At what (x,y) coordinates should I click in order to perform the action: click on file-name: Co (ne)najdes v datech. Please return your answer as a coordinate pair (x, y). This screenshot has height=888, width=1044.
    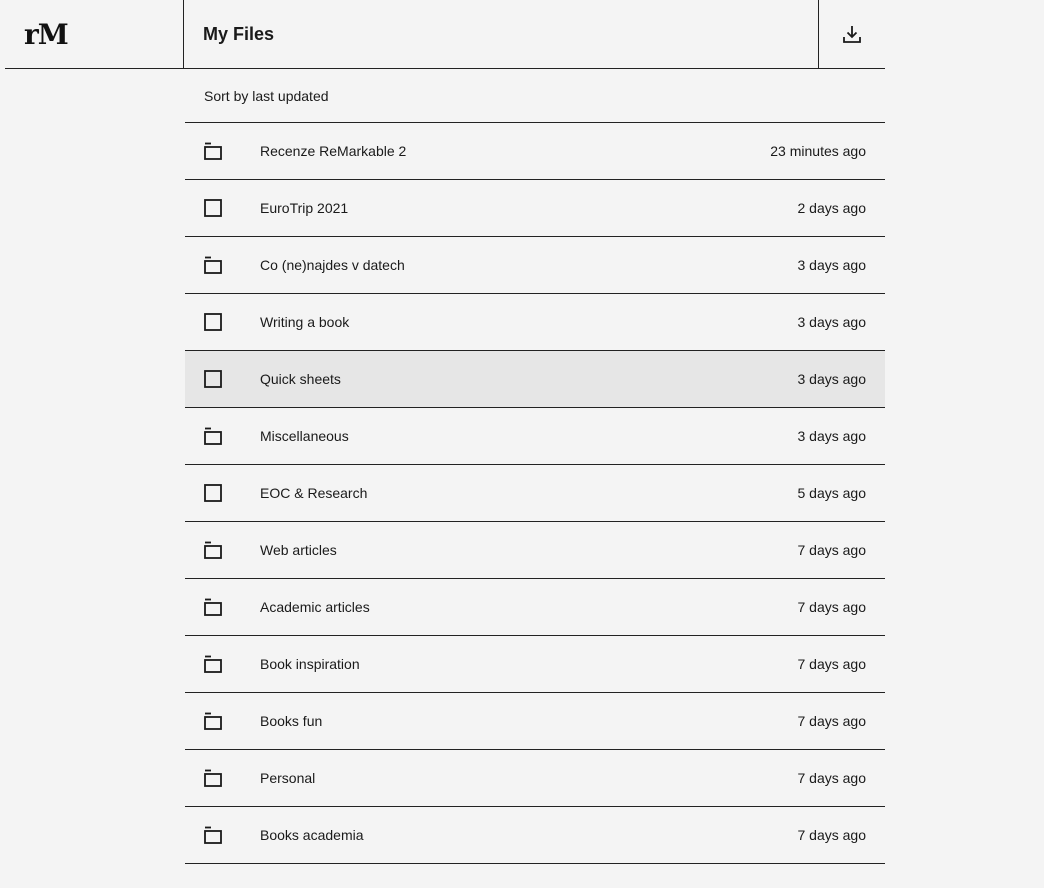
    Looking at the image, I should click on (332, 265).